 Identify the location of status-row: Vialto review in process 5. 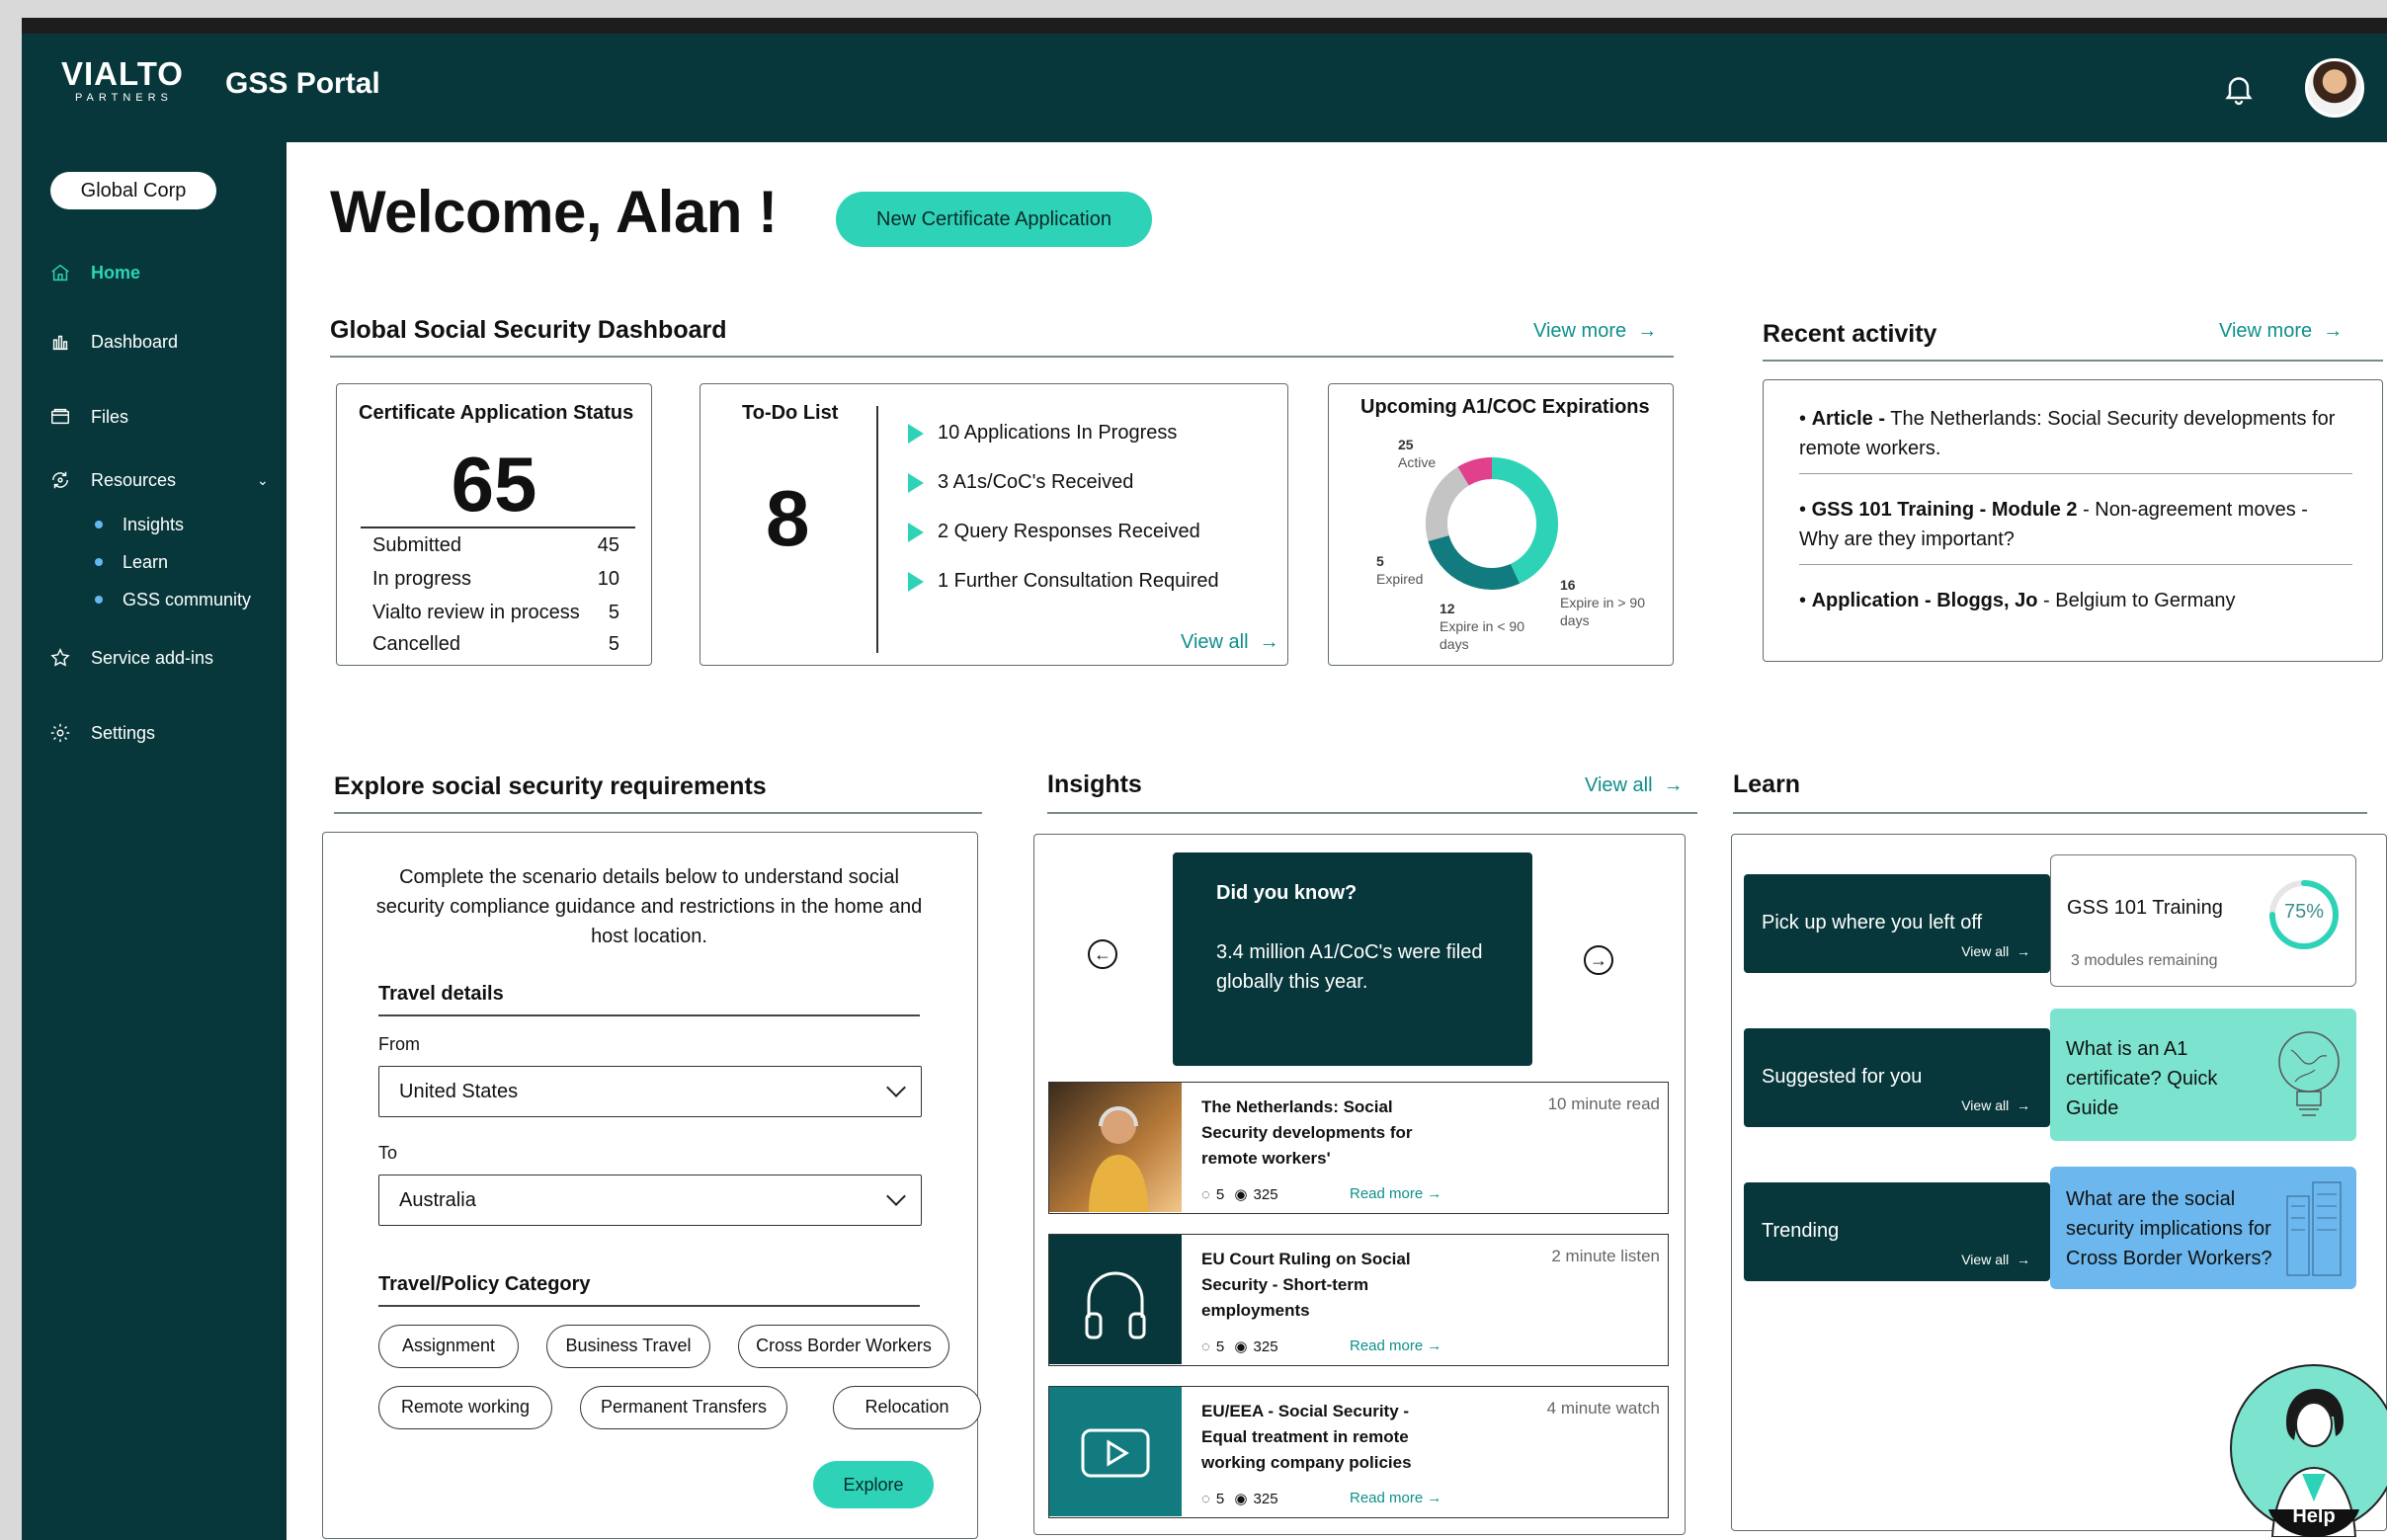
(495, 613).